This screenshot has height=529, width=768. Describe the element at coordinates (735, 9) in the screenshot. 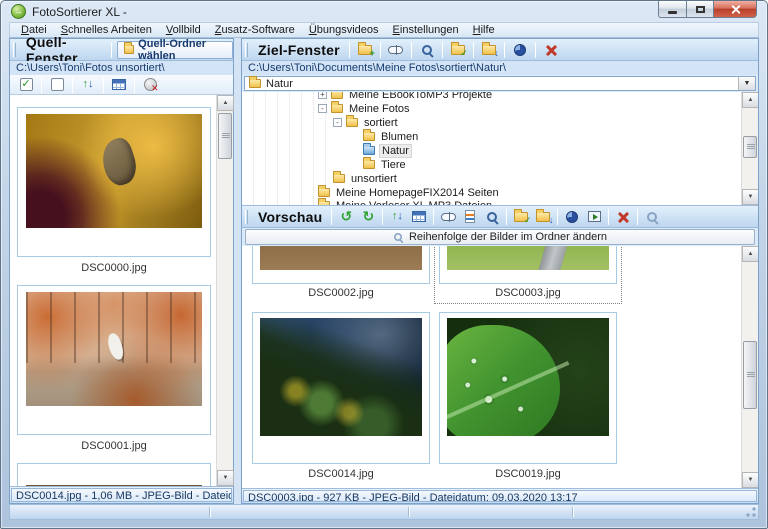

I see `close-button` at that location.